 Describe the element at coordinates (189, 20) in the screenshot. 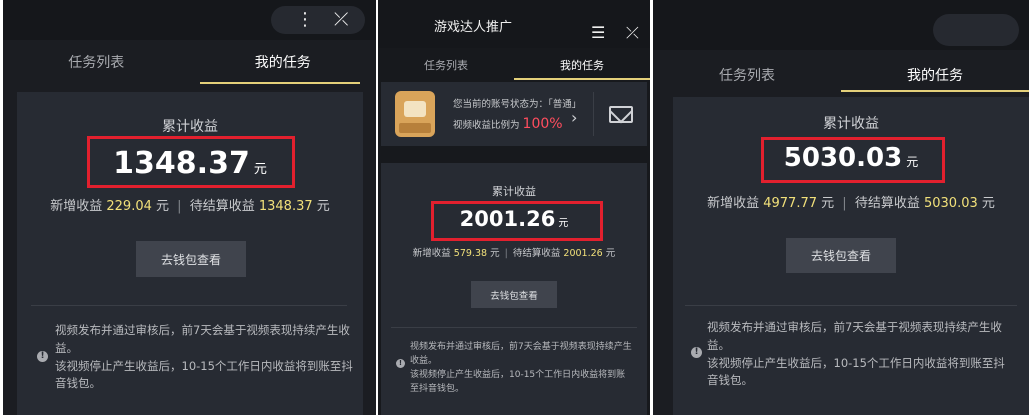

I see `left-top-bar: ⋮ ⤫` at that location.